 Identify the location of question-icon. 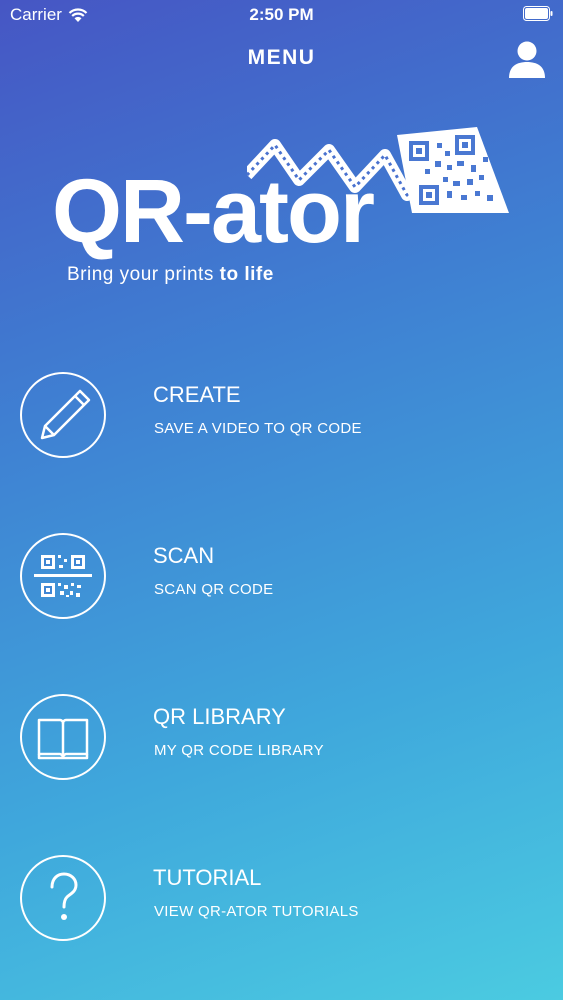
(64, 896).